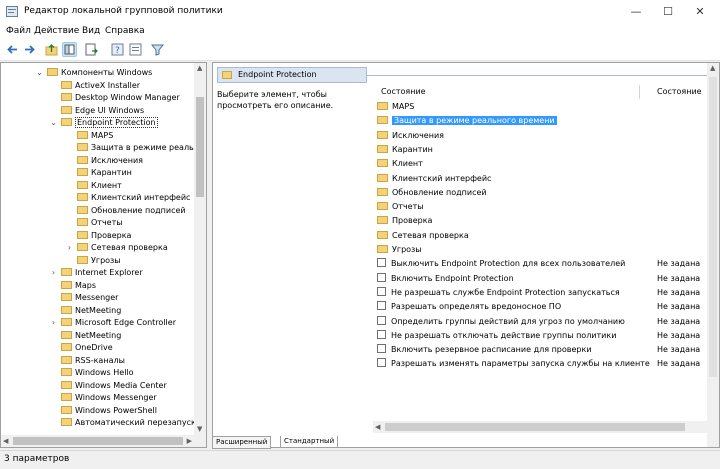 The width and height of the screenshot is (720, 469). Describe the element at coordinates (469, 307) in the screenshot. I see `policy-row: Разрешать определять вредоносное ПО` at that location.